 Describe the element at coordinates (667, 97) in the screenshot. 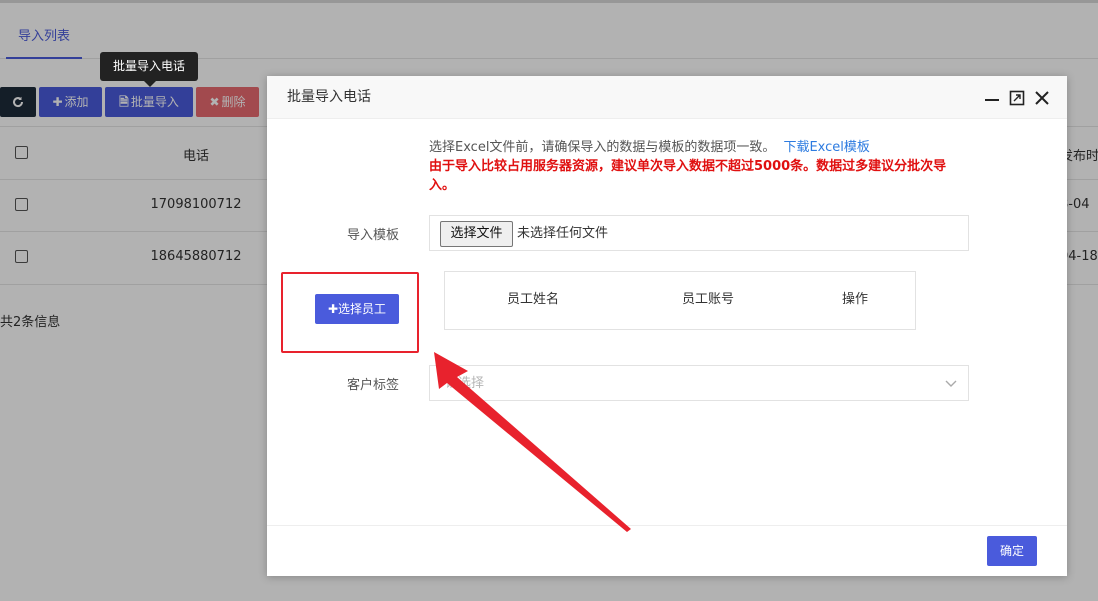

I see `dialog-header: 批量导入电话` at that location.